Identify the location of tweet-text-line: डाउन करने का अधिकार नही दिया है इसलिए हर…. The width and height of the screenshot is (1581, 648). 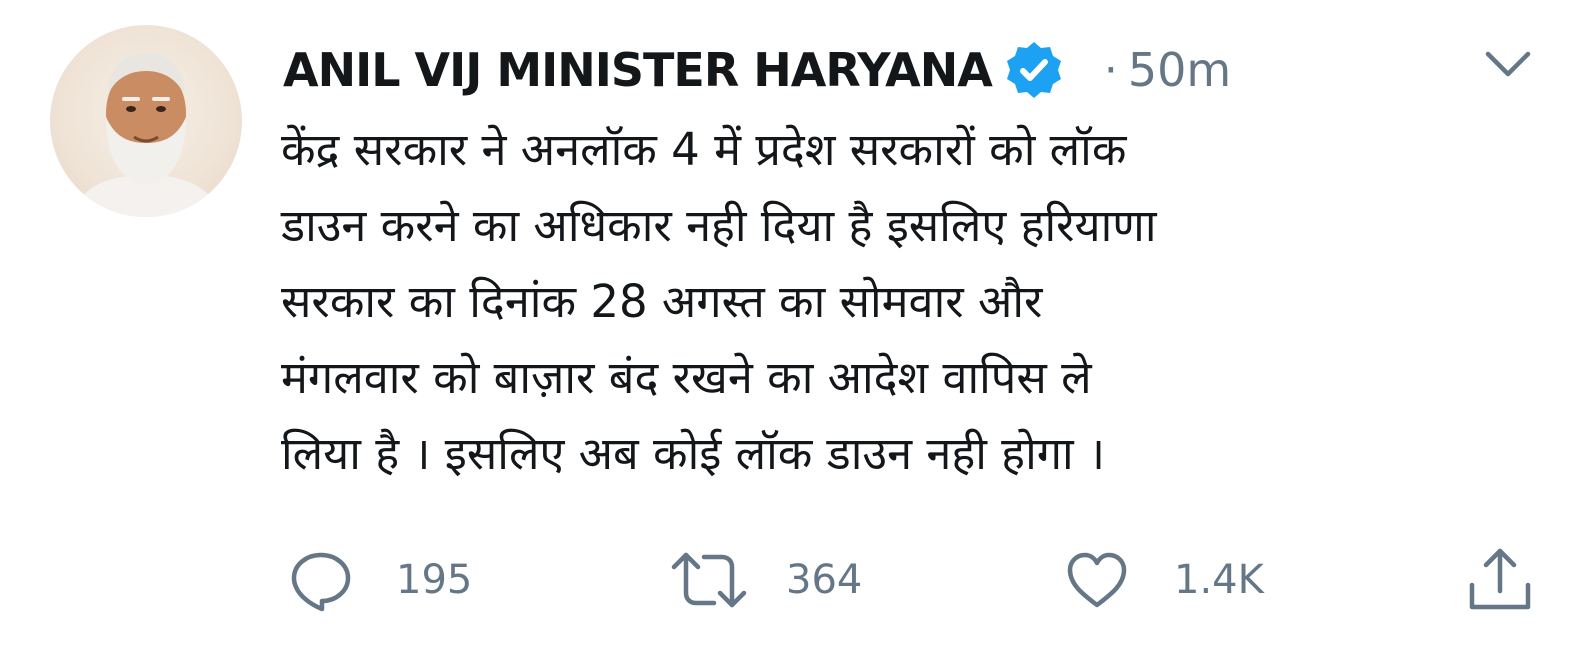
(719, 225).